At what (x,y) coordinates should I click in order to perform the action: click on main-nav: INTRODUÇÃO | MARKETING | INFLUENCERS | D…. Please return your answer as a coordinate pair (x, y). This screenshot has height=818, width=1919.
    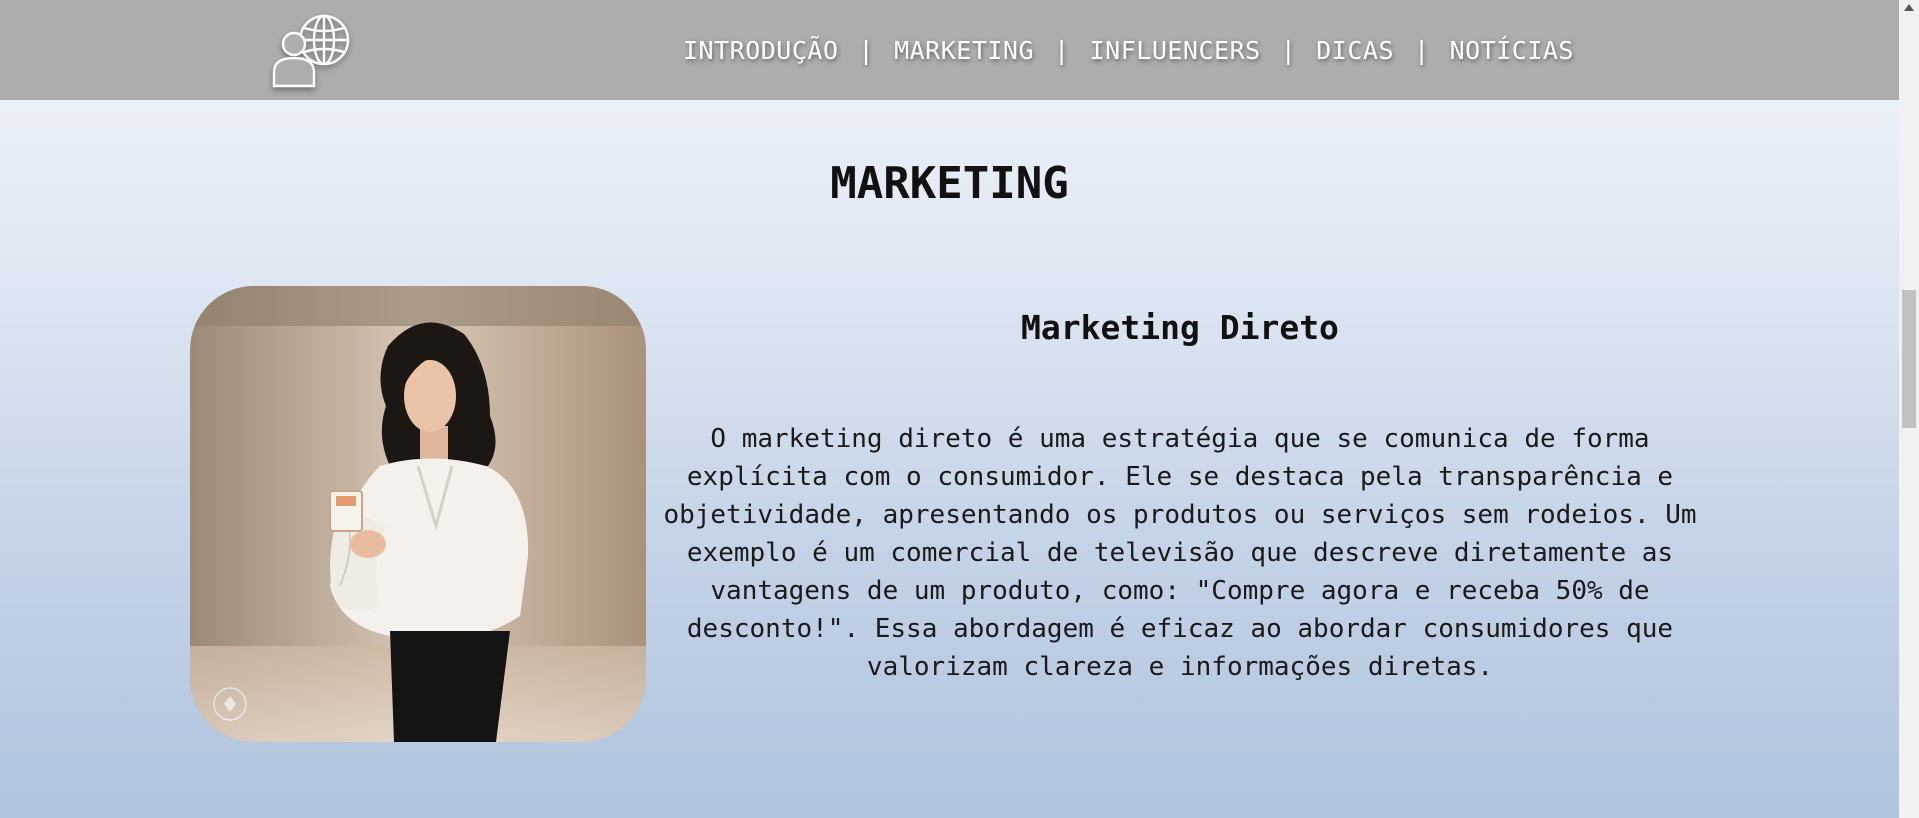
    Looking at the image, I should click on (1128, 50).